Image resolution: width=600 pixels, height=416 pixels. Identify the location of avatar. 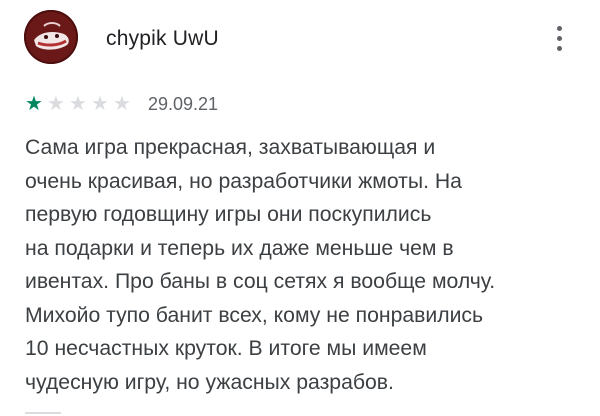
(51, 37).